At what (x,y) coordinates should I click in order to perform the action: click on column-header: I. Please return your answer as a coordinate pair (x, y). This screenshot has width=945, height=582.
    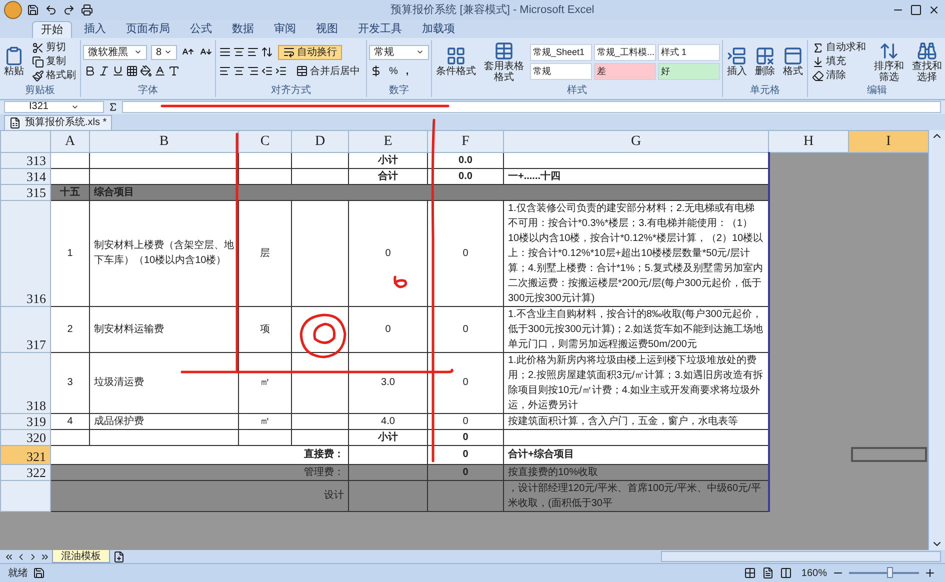
    Looking at the image, I should click on (888, 141).